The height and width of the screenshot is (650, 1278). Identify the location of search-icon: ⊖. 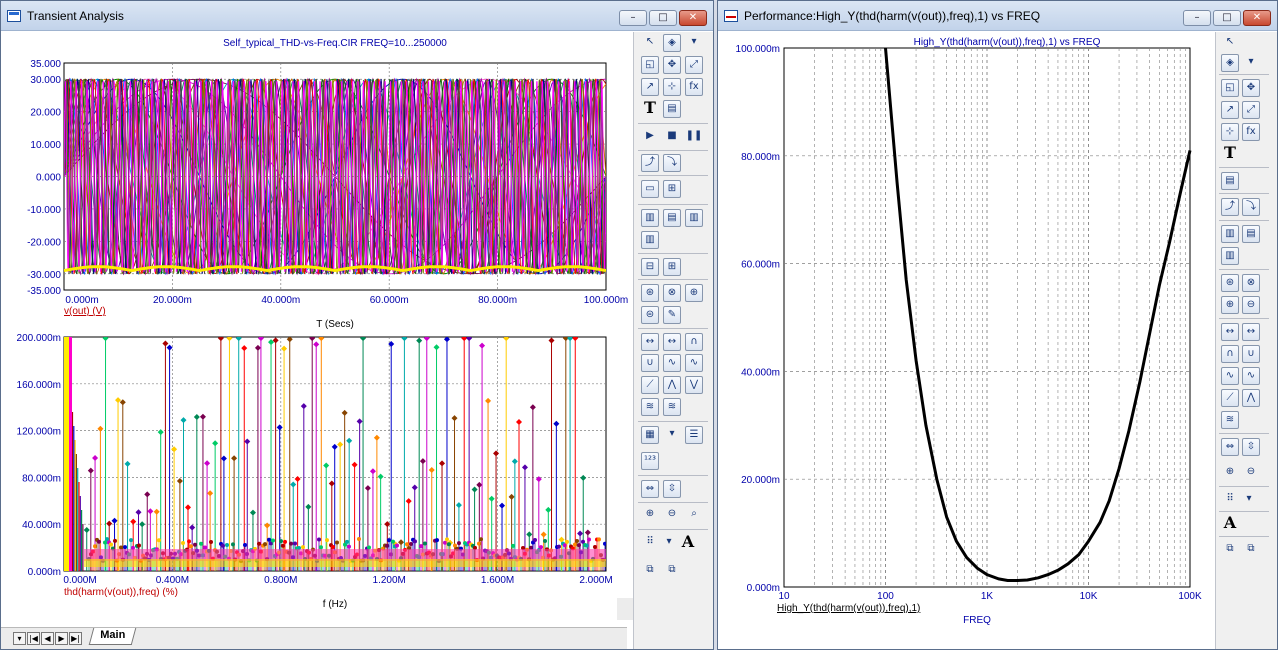
(1251, 305).